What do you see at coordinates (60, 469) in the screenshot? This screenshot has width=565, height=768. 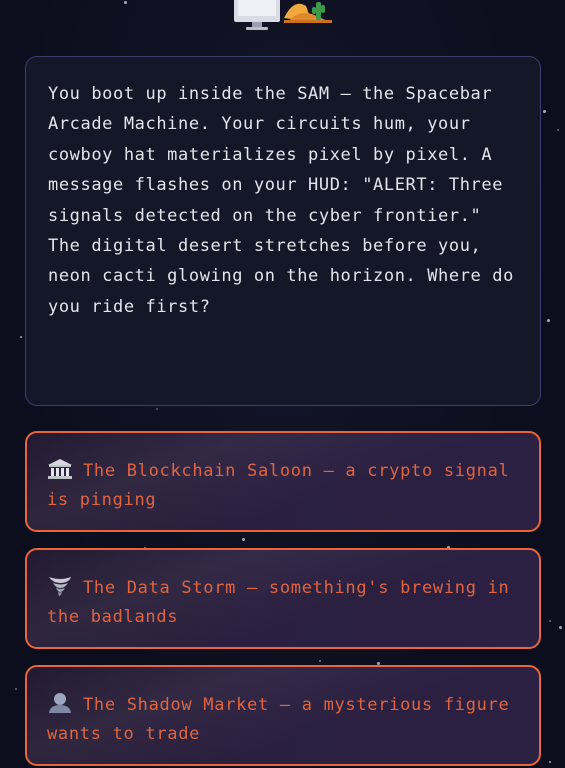 I see `bank-icon` at bounding box center [60, 469].